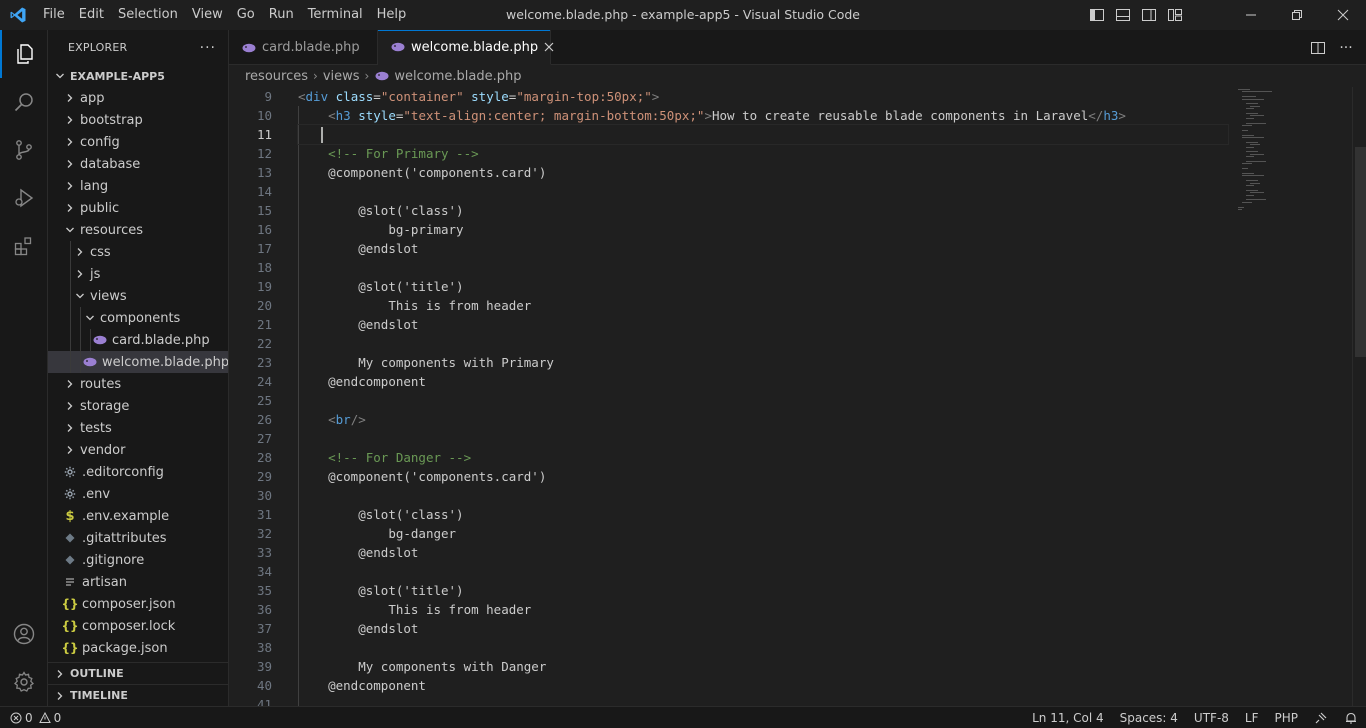 The image size is (1366, 728). Describe the element at coordinates (1123, 15) in the screenshot. I see `toggle-panel-icon` at that location.